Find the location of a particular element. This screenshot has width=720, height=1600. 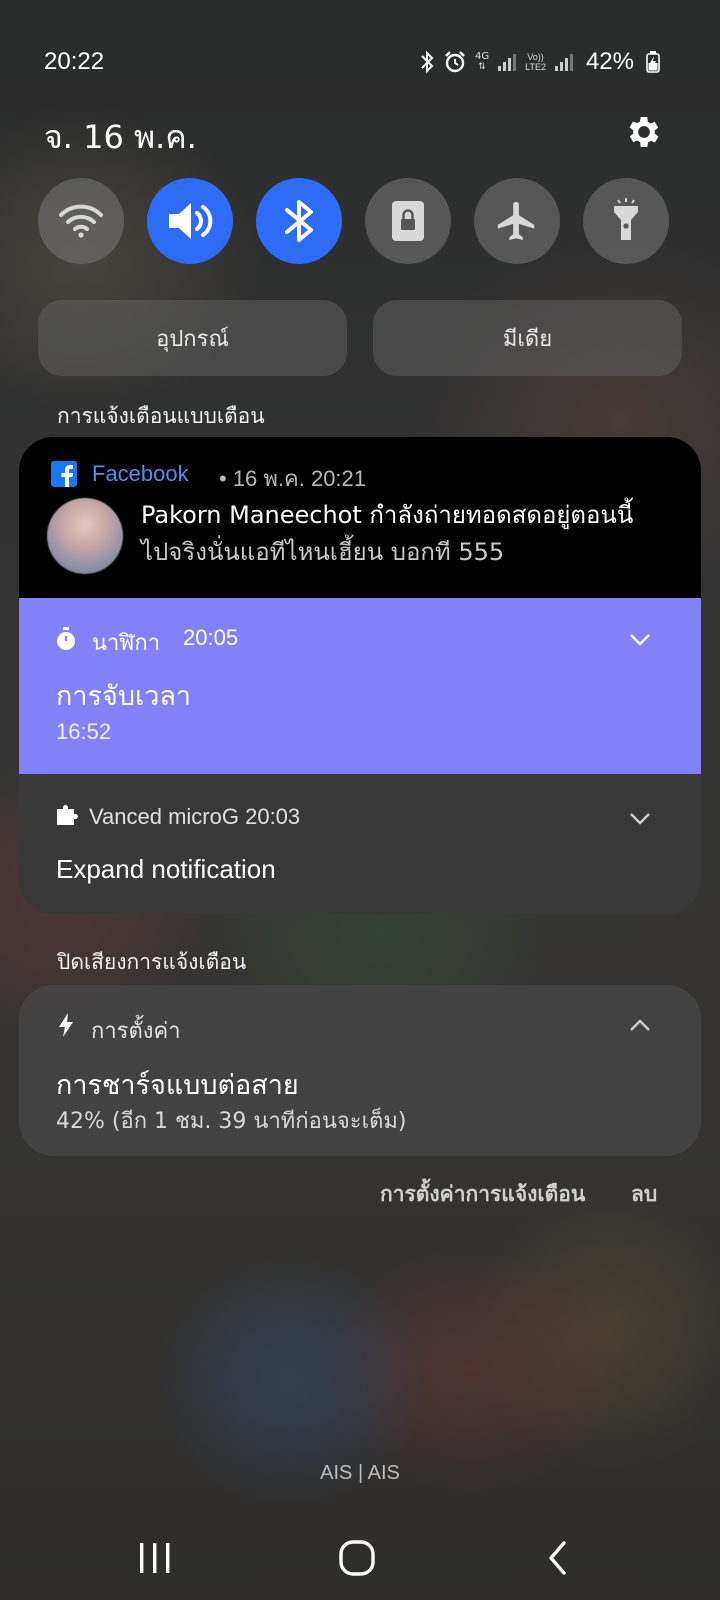

data-arrows-icon: ⇅ is located at coordinates (482, 67).